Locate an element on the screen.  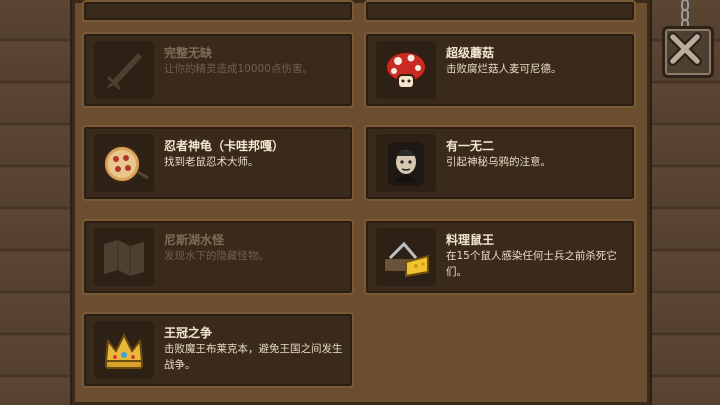
map-icon is located at coordinates (124, 257).